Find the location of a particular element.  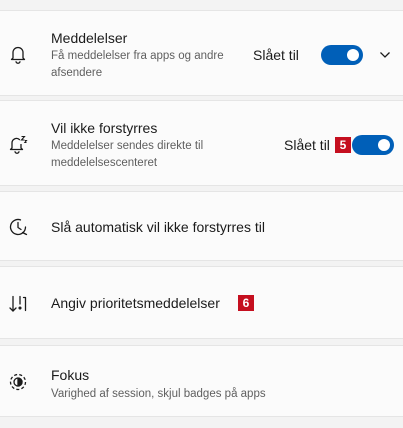

auto-dnd-title: Slå automatisk vil ikke forstyrres til is located at coordinates (158, 227).